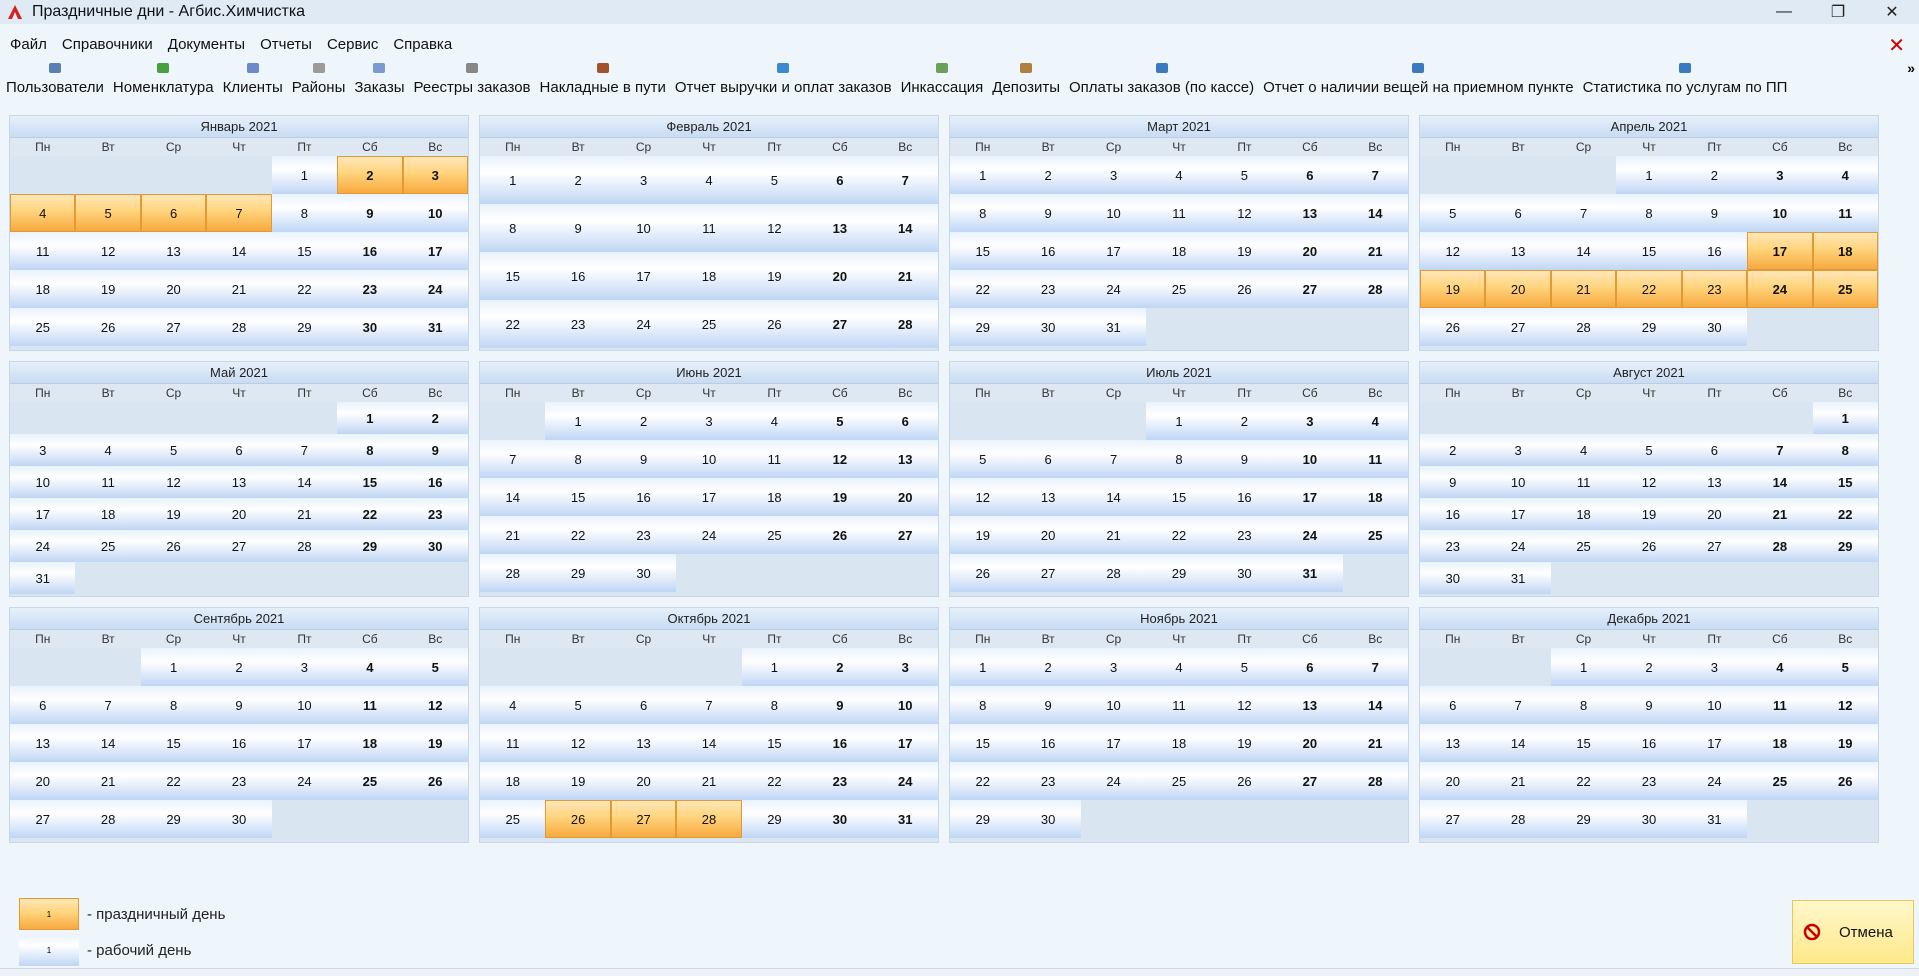 The height and width of the screenshot is (976, 1919). What do you see at coordinates (379, 81) in the screenshot?
I see `toolbar-button-4: Заказы` at bounding box center [379, 81].